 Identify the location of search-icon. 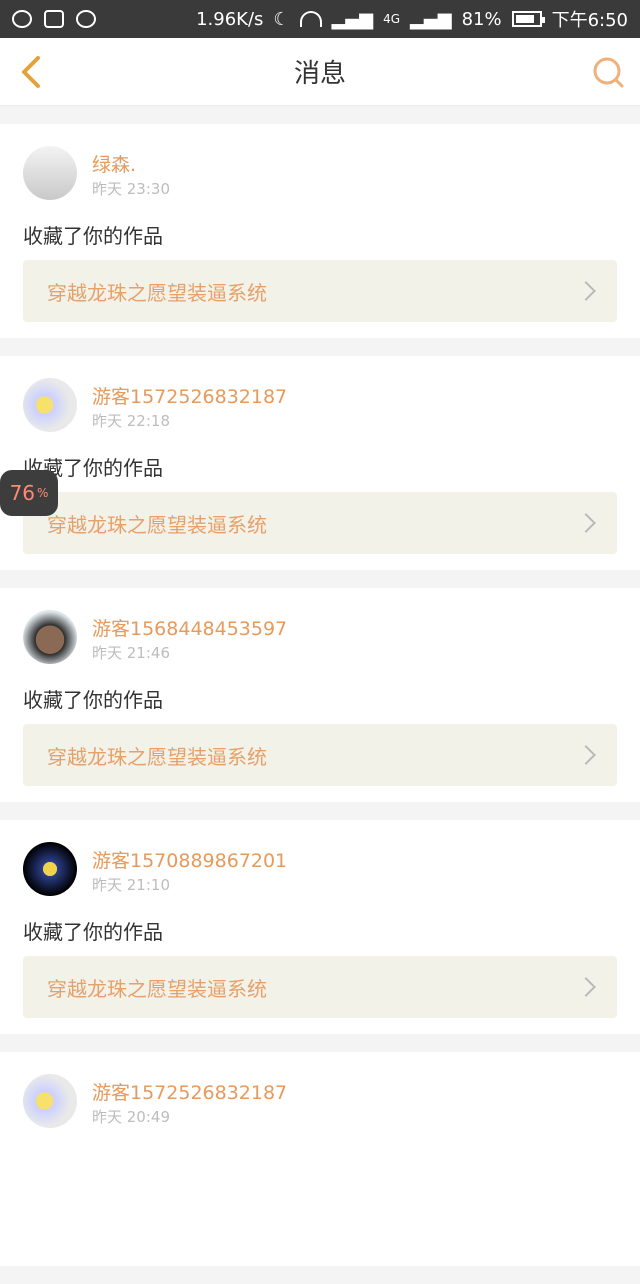
(608, 72).